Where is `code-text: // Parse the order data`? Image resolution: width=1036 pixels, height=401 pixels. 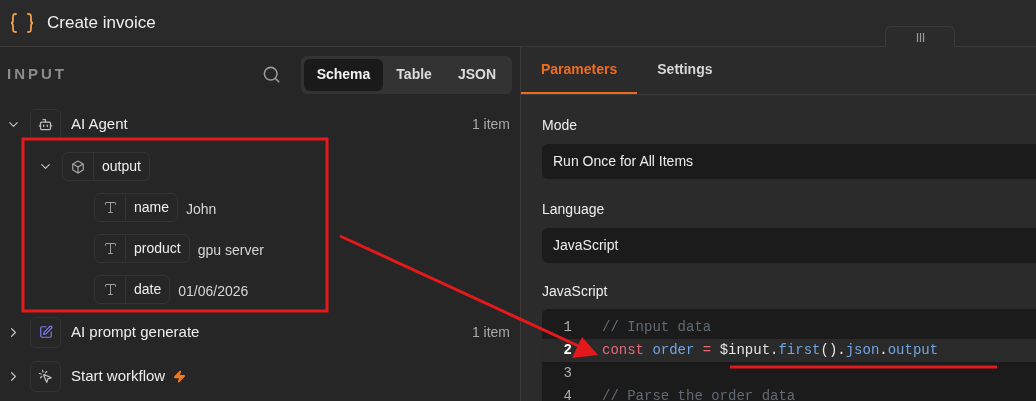 code-text: // Parse the order data is located at coordinates (699, 394).